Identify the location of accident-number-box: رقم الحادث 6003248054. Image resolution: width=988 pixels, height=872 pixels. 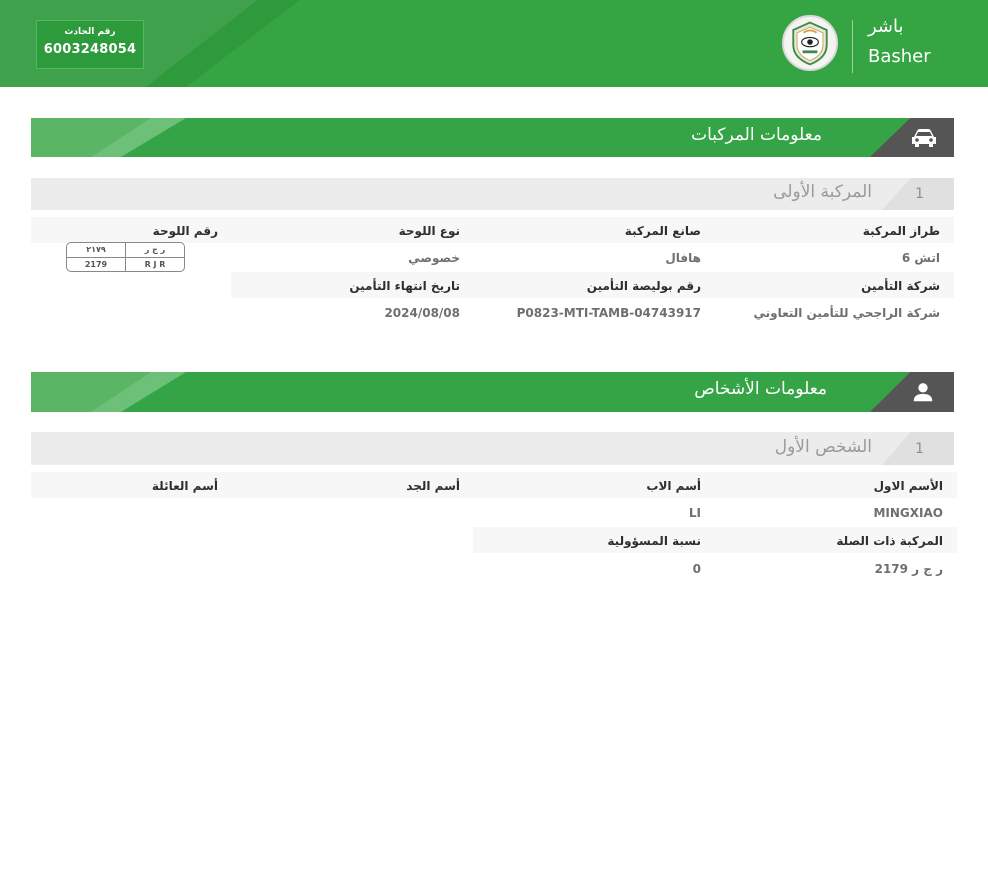
(90, 44).